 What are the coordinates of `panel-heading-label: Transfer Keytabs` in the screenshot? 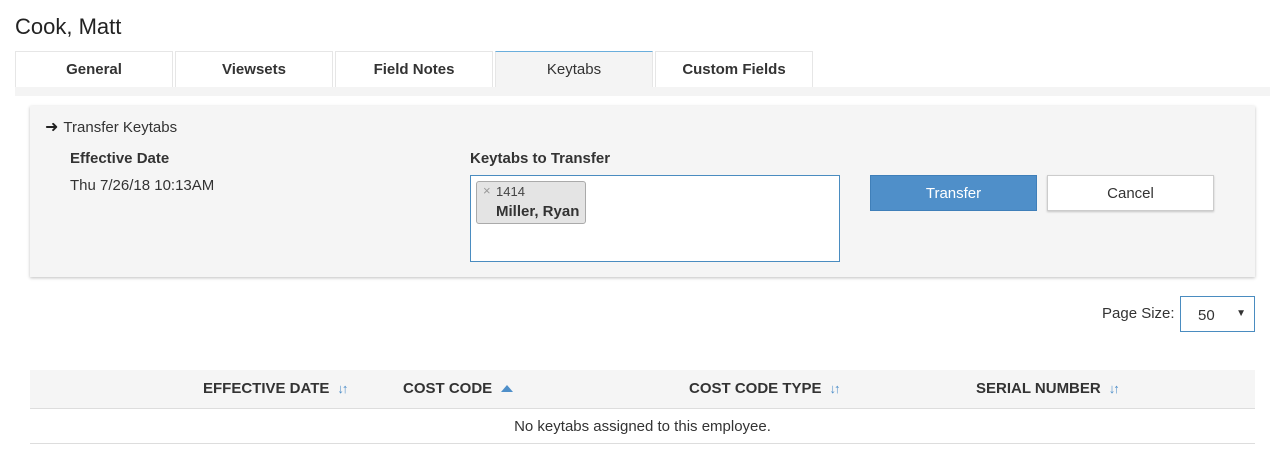 It's located at (120, 127).